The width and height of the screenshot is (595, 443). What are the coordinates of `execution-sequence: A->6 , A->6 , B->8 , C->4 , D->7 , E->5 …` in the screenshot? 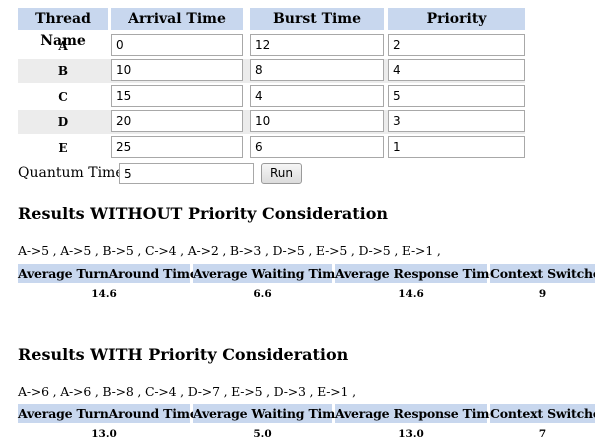 It's located at (187, 391).